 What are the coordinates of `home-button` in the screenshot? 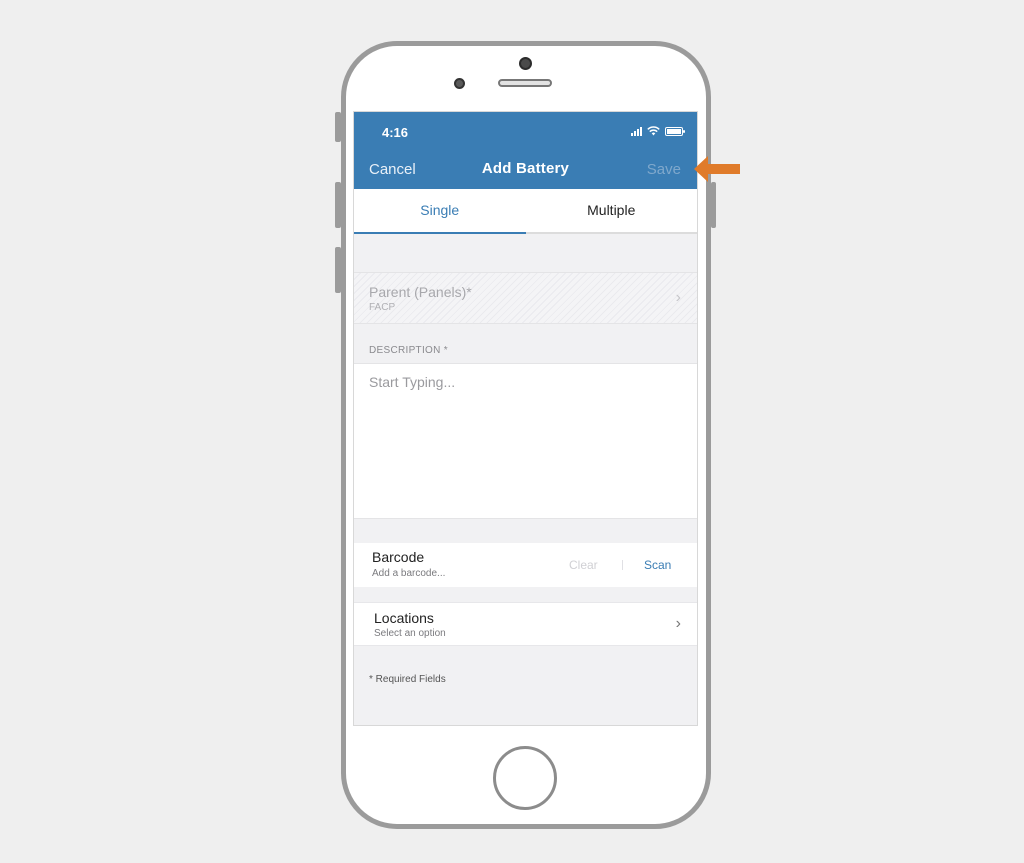 It's located at (525, 778).